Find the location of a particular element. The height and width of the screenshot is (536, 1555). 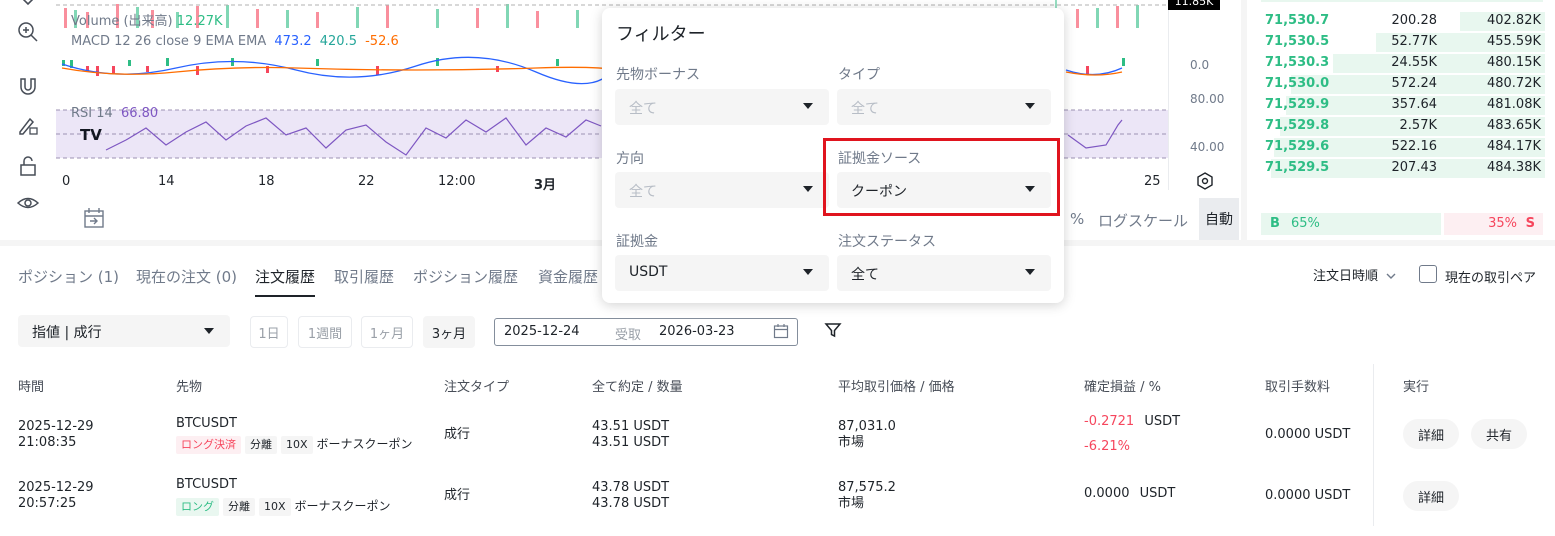

orderbook-row: 71,529.6 522.16 484.17K is located at coordinates (1408, 147).